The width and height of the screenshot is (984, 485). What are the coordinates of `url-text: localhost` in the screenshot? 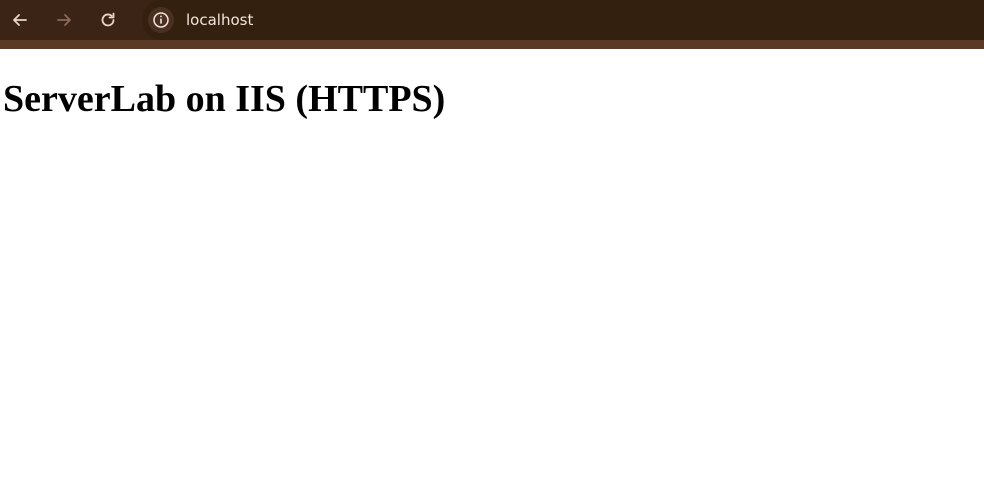 It's located at (219, 20).